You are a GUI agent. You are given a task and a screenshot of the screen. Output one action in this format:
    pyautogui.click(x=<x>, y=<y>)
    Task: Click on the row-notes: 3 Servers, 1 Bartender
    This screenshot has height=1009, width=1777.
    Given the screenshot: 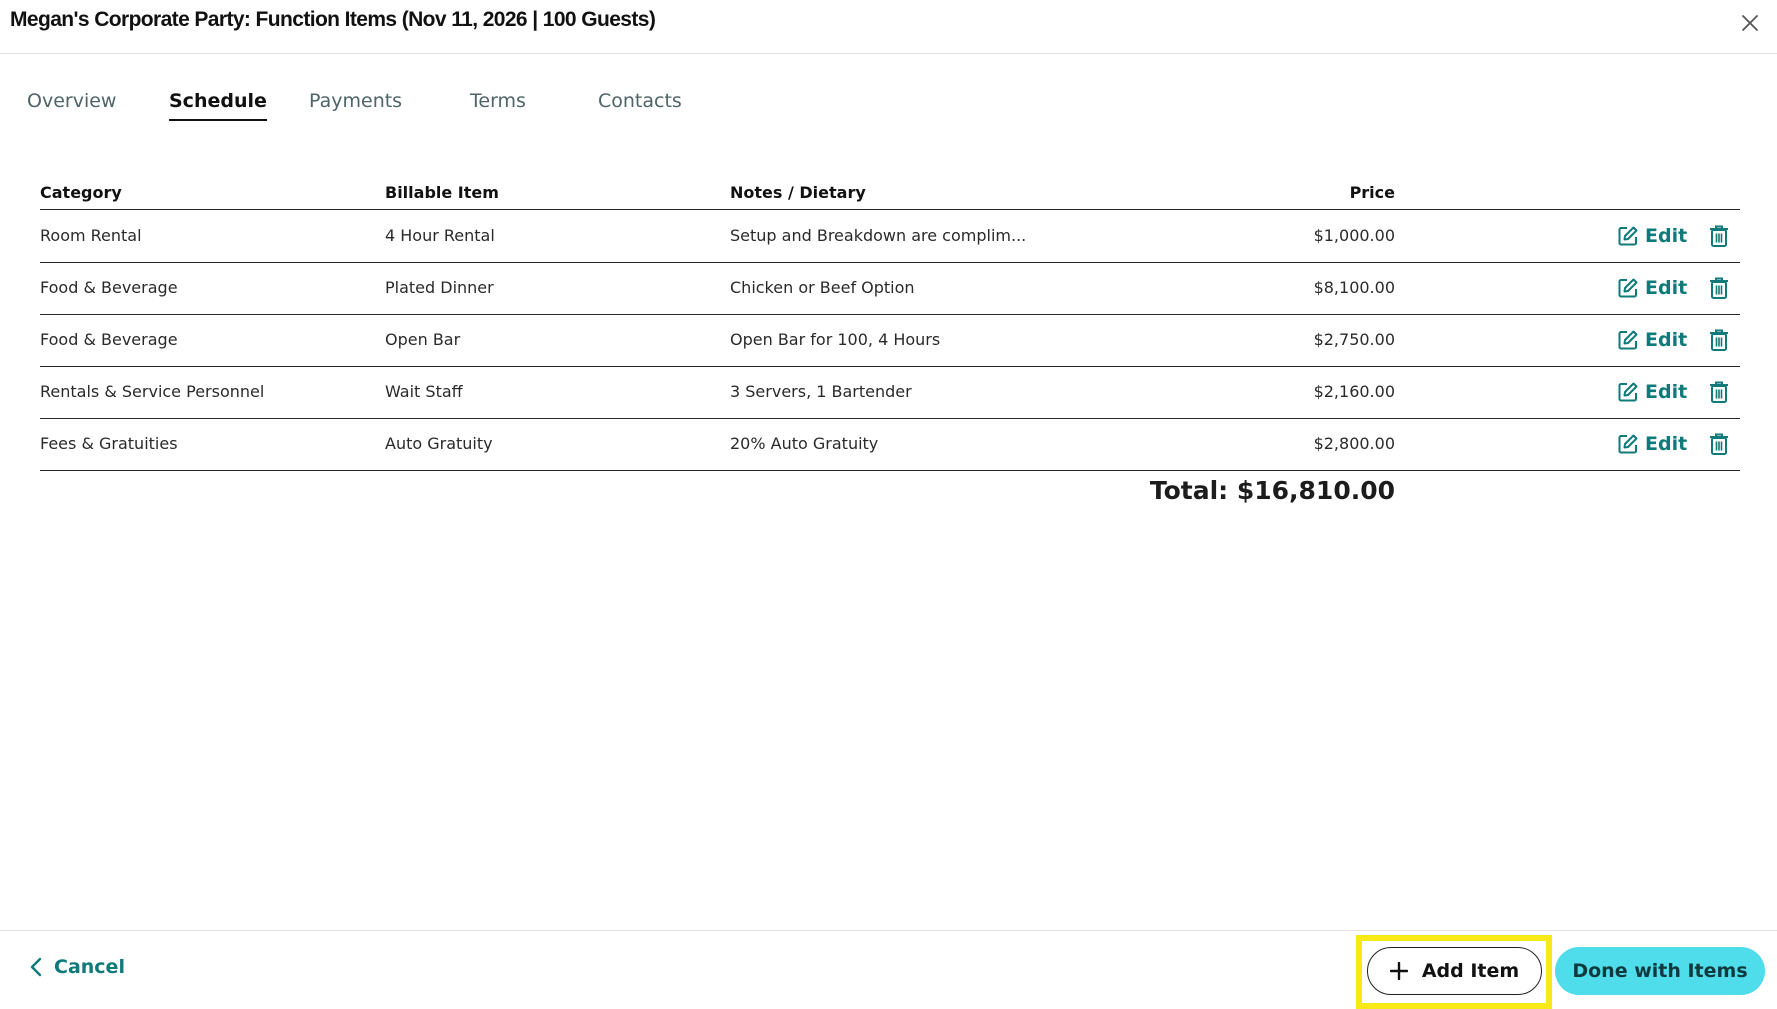 What is the action you would take?
    pyautogui.click(x=821, y=391)
    